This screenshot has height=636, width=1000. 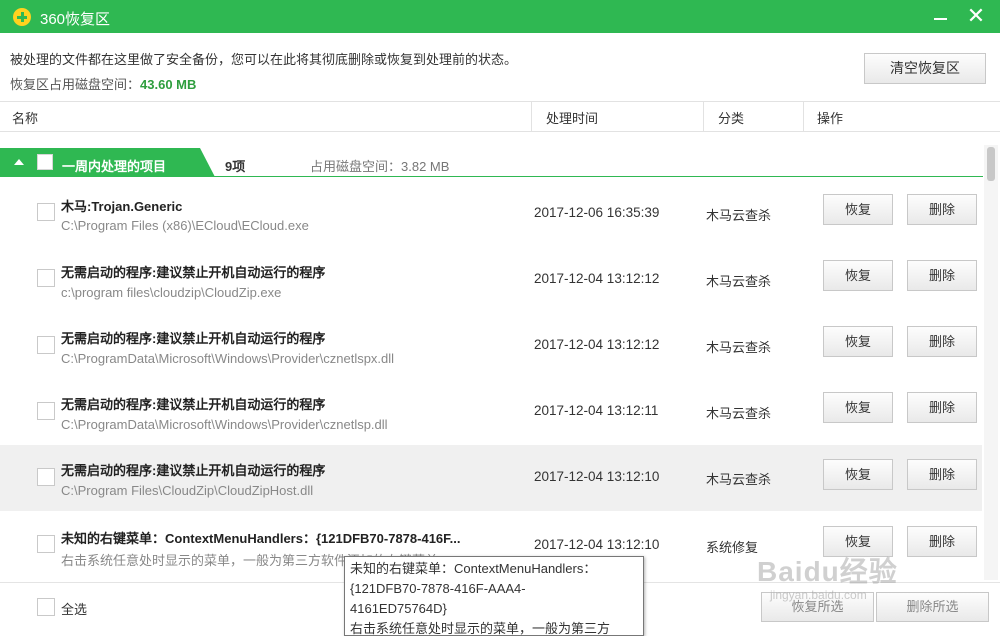 I want to click on disk-usage-value: 43.60 MB, so click(x=168, y=84).